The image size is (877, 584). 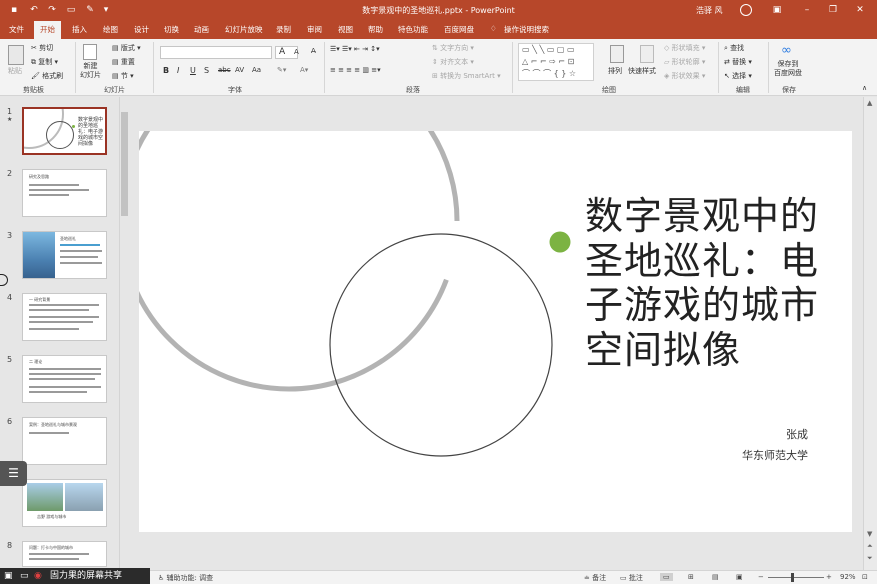 What do you see at coordinates (64, 441) in the screenshot?
I see `slide-thumbnail-6: 案例：圣地巡礼与城市景观` at bounding box center [64, 441].